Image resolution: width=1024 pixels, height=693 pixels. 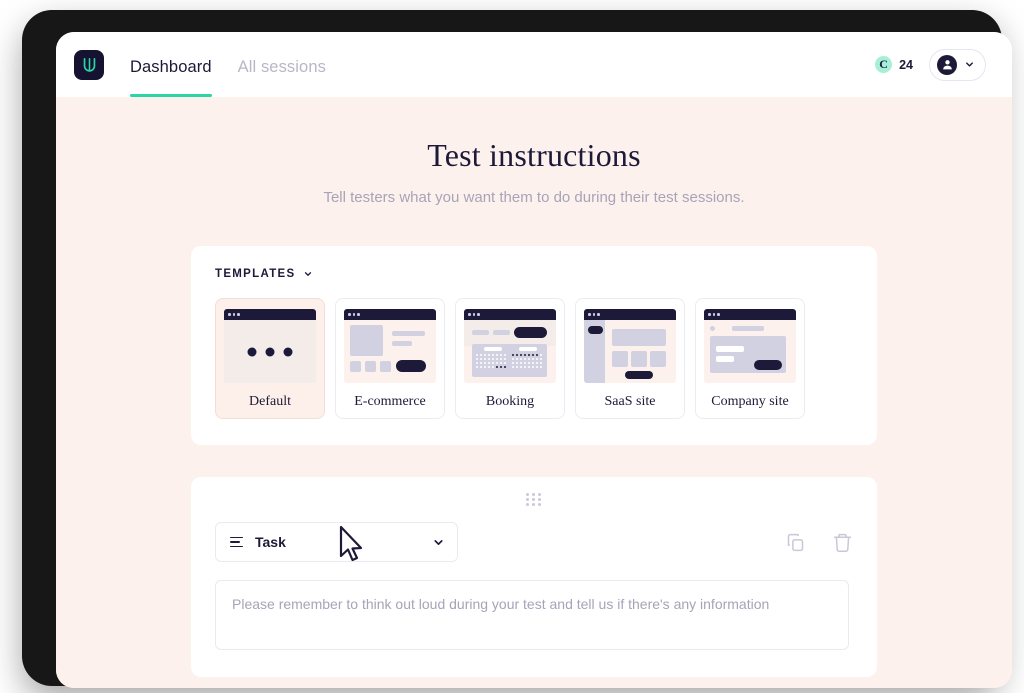 What do you see at coordinates (270, 346) in the screenshot?
I see `template-thumbnail-default` at bounding box center [270, 346].